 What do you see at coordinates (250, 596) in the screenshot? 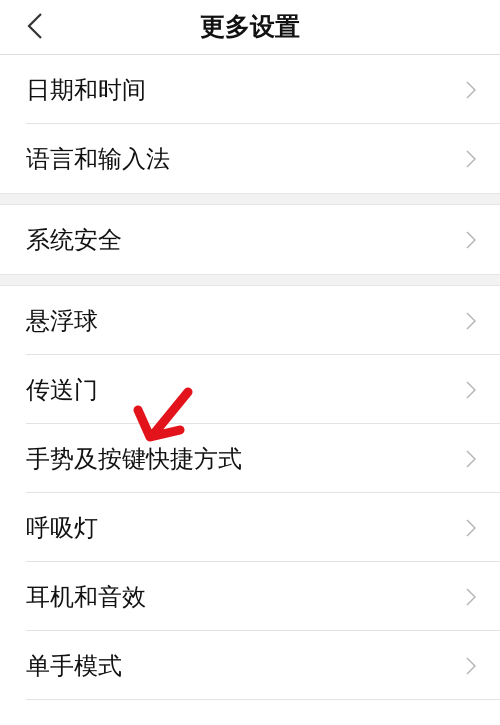
I see `settings-item: 耳机和音效` at bounding box center [250, 596].